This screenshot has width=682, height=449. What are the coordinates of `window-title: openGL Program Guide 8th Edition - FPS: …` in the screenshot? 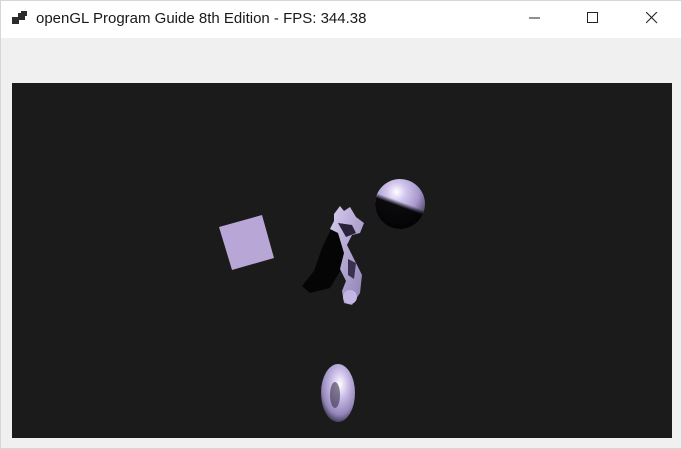 It's located at (201, 18).